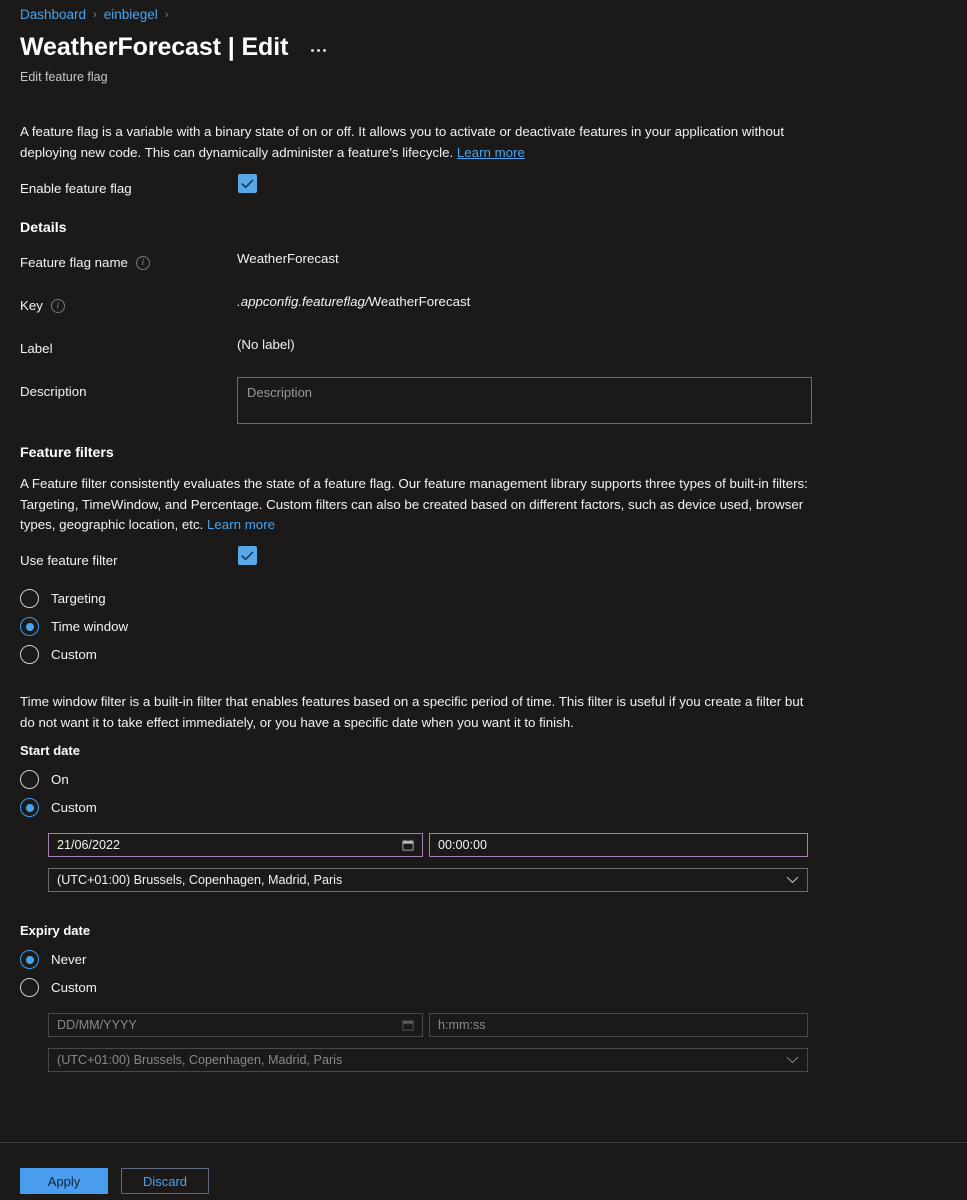 This screenshot has height=1200, width=967. I want to click on use-feature-filter-label: Use feature filter, so click(69, 560).